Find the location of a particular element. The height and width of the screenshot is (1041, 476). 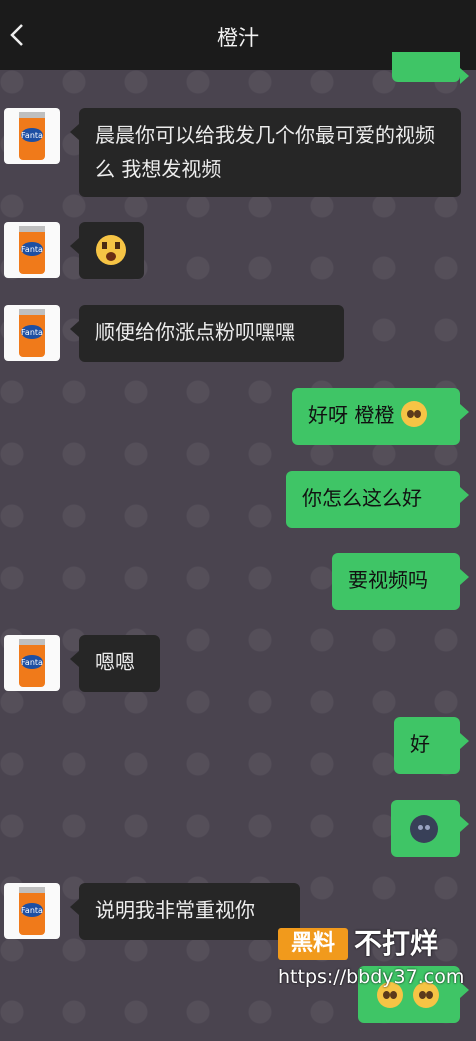

message-bubble-outgoing: 要视频吗 is located at coordinates (400, 581).